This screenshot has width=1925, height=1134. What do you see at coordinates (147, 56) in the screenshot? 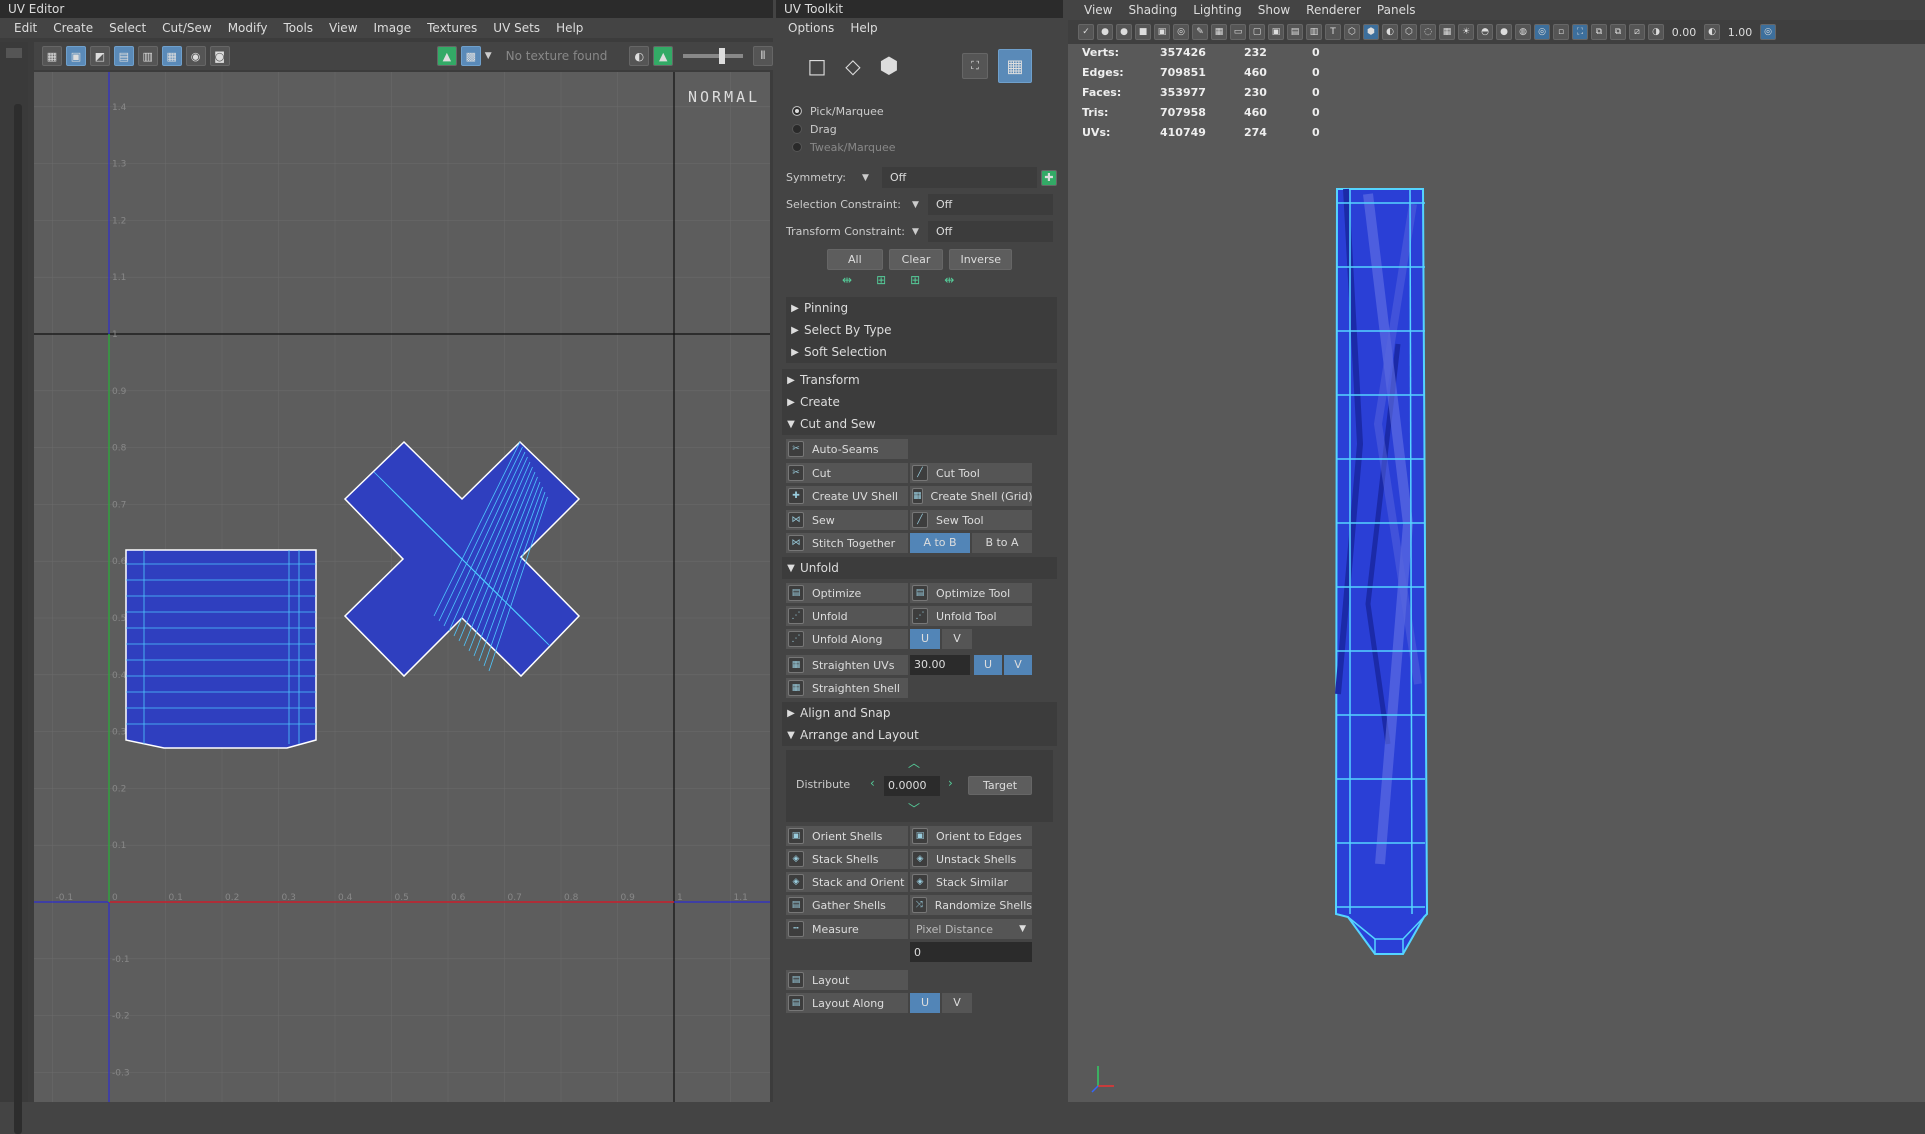
I see `uv-pixel-snap-icon: ▥` at bounding box center [147, 56].